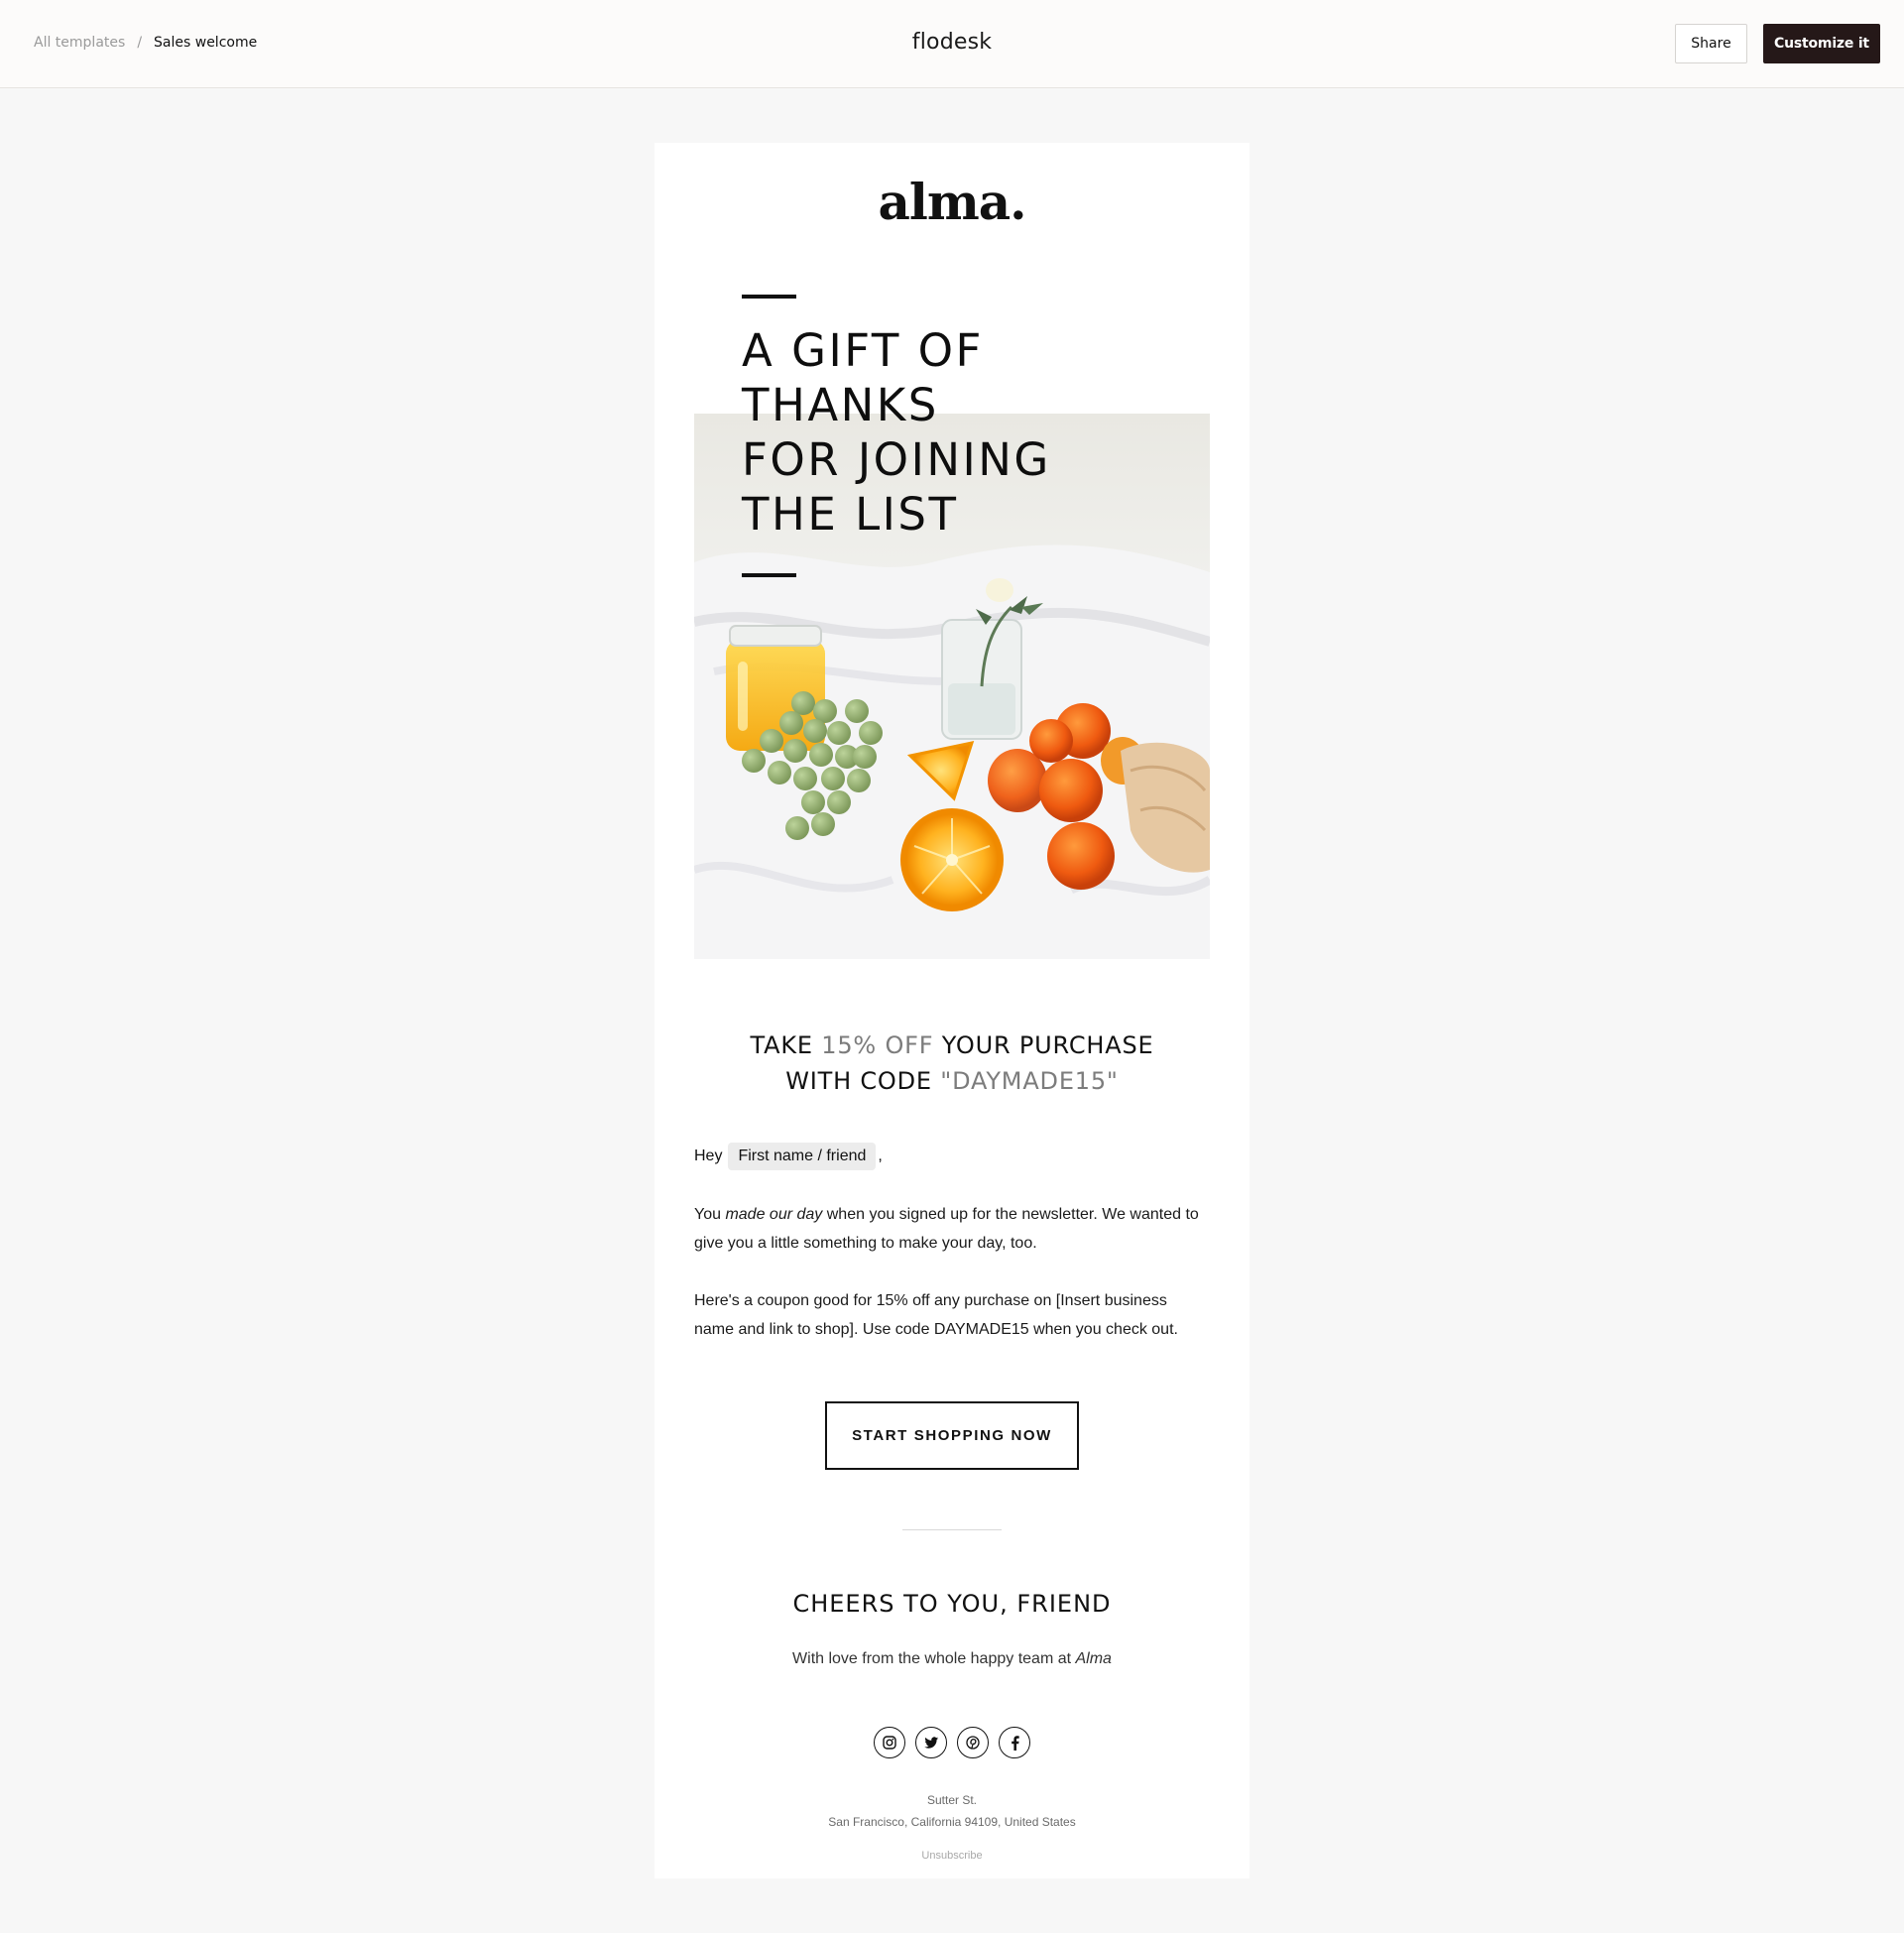 The width and height of the screenshot is (1904, 1933). What do you see at coordinates (880, 1156) in the screenshot?
I see `greeting-comma: ,` at bounding box center [880, 1156].